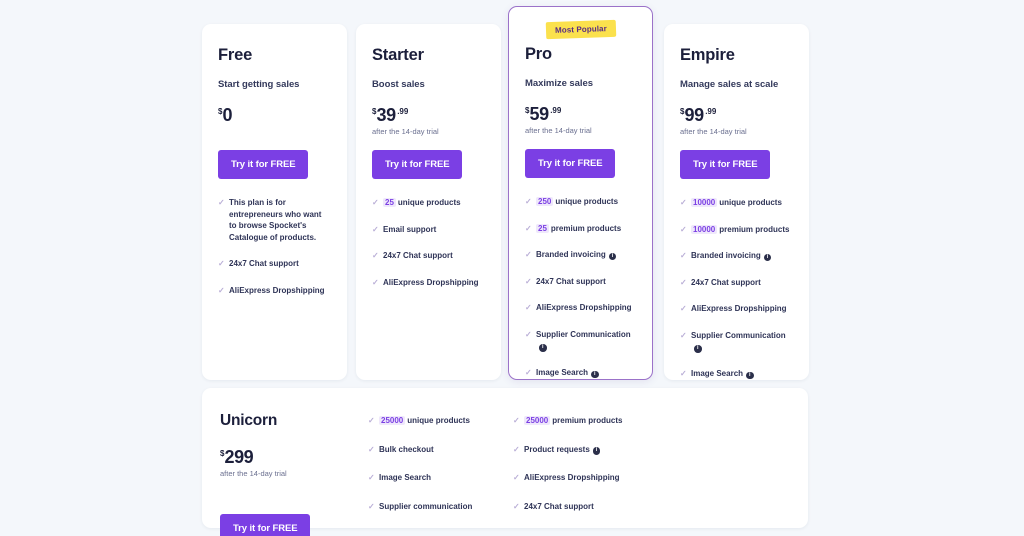 The width and height of the screenshot is (1024, 536). Describe the element at coordinates (294, 457) in the screenshot. I see `unicorn-price: $ 299` at that location.